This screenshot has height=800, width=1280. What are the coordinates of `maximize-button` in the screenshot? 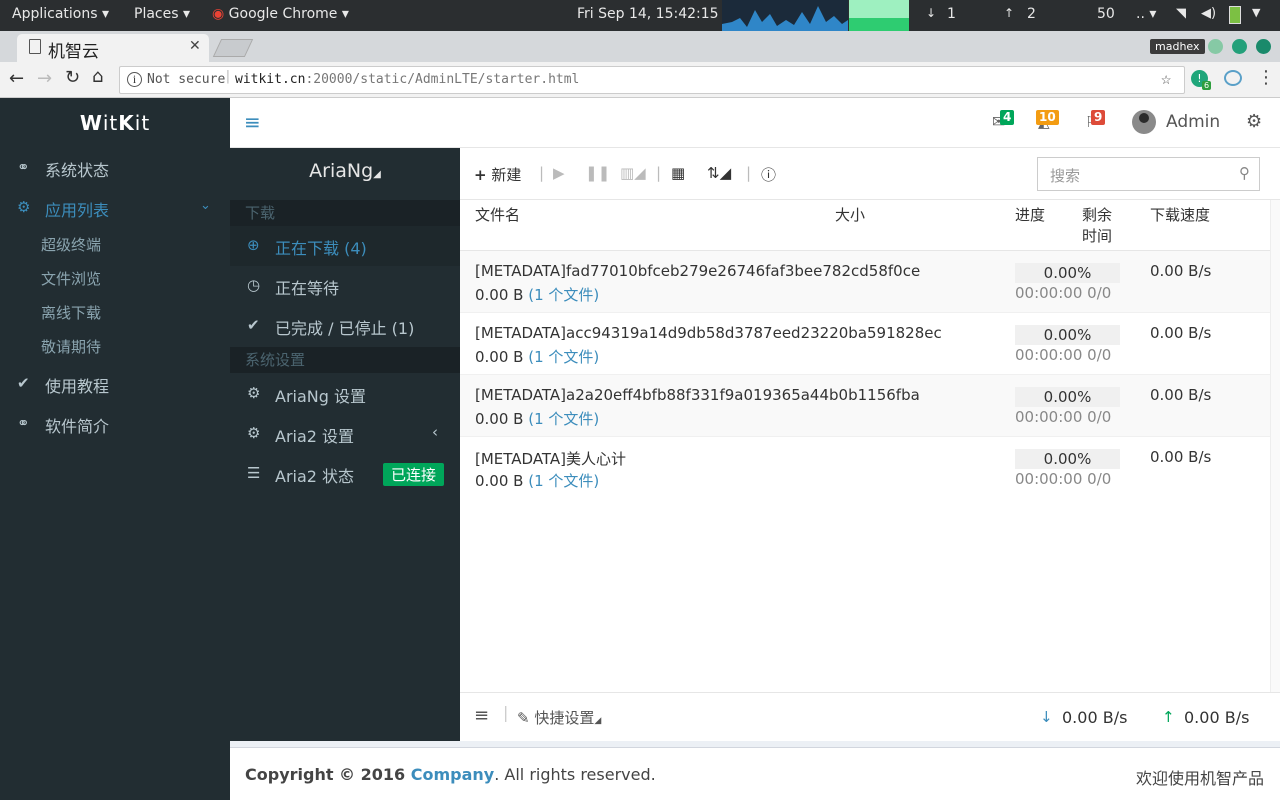 It's located at (1239, 46).